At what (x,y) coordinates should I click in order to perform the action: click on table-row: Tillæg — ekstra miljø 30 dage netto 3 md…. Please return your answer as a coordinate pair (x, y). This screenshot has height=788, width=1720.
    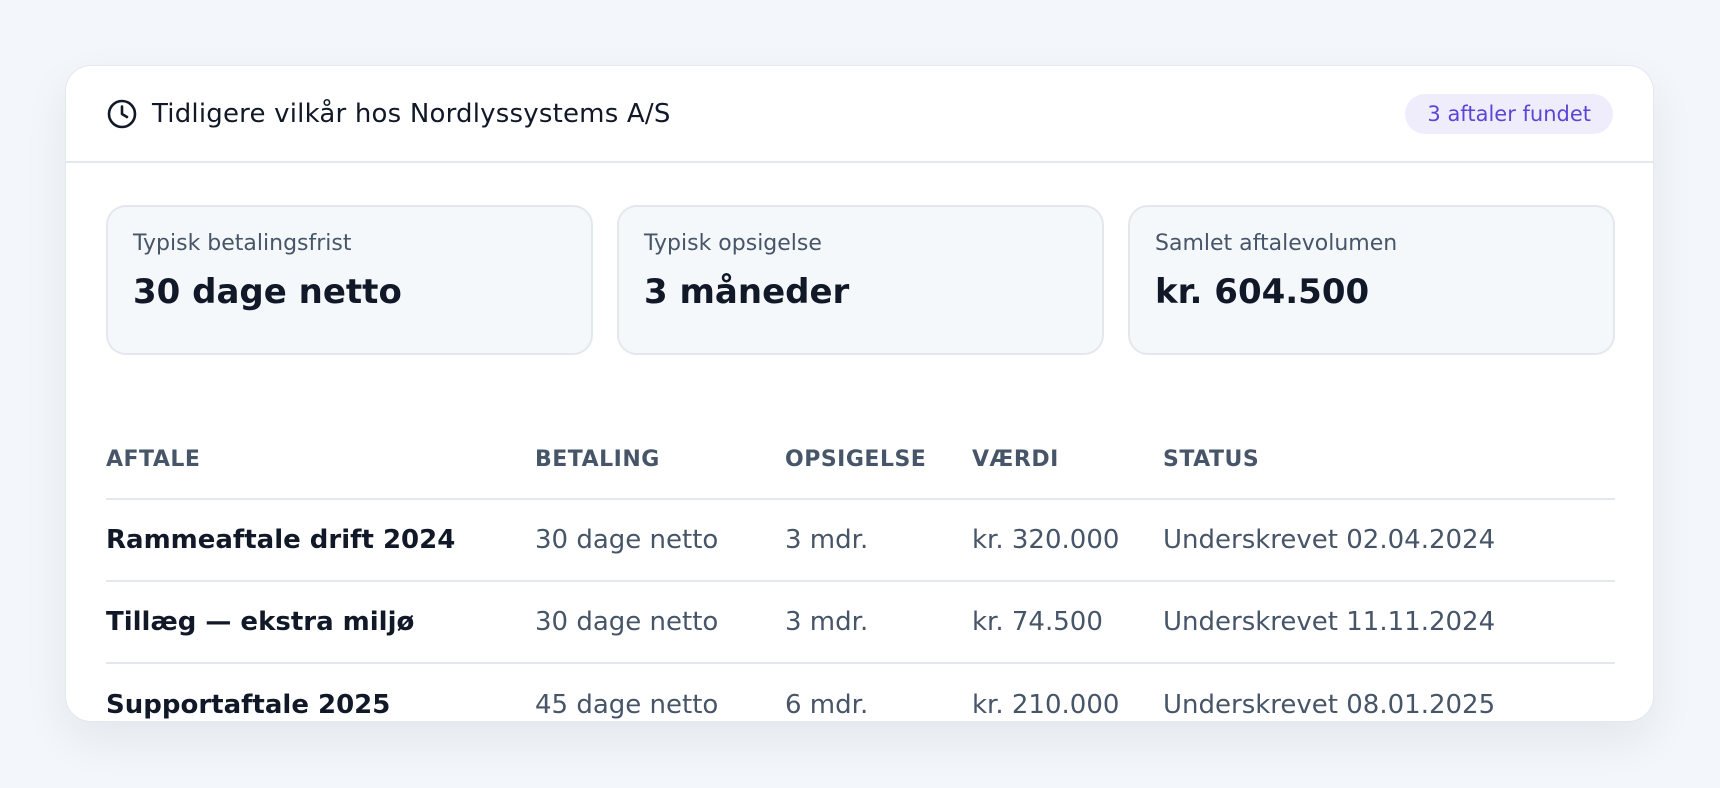
    Looking at the image, I should click on (860, 623).